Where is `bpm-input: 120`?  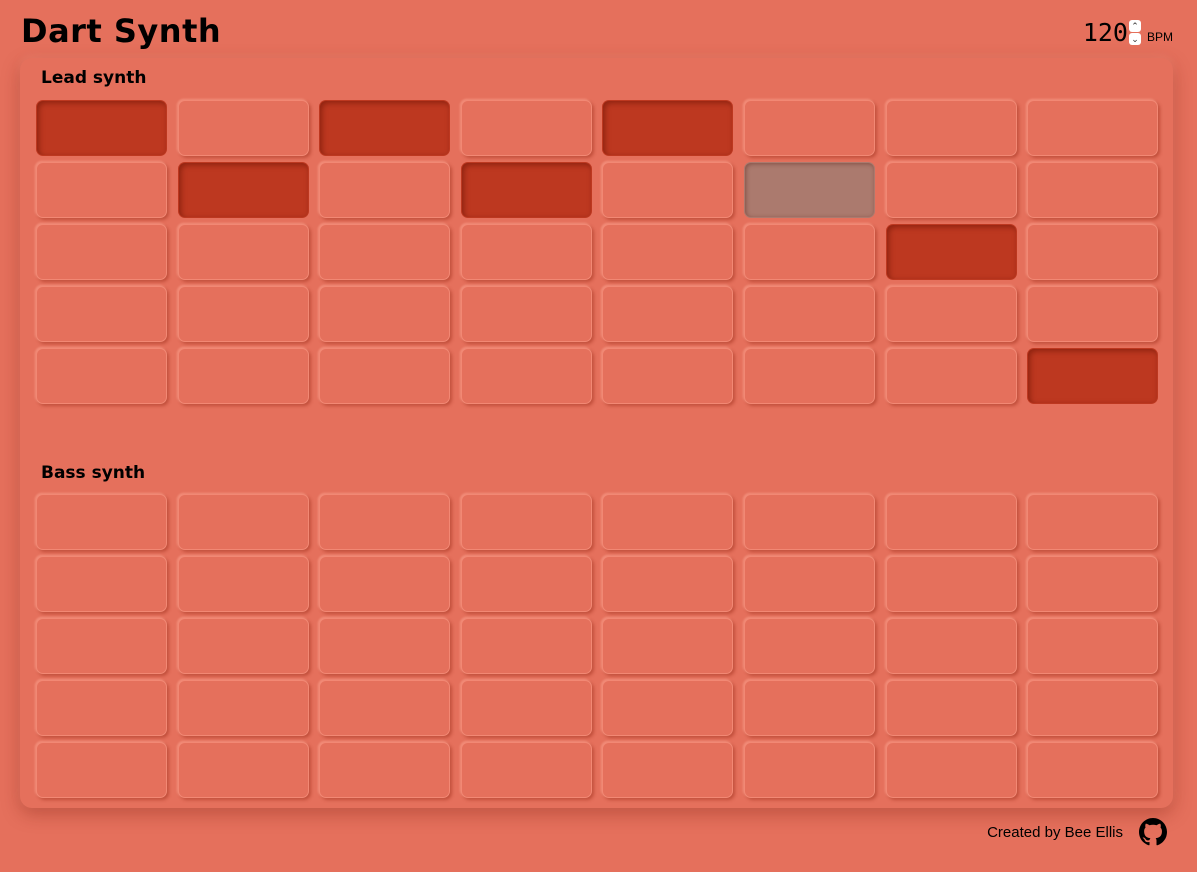 bpm-input: 120 is located at coordinates (1105, 32).